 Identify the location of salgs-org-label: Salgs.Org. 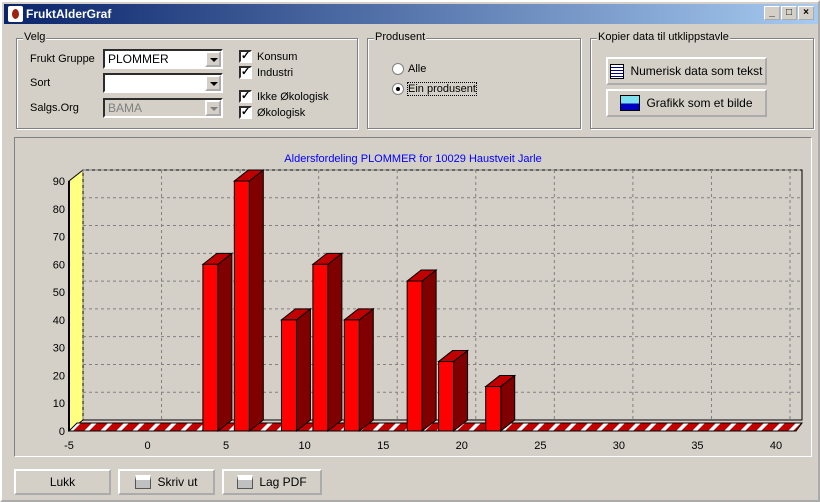
(54, 108).